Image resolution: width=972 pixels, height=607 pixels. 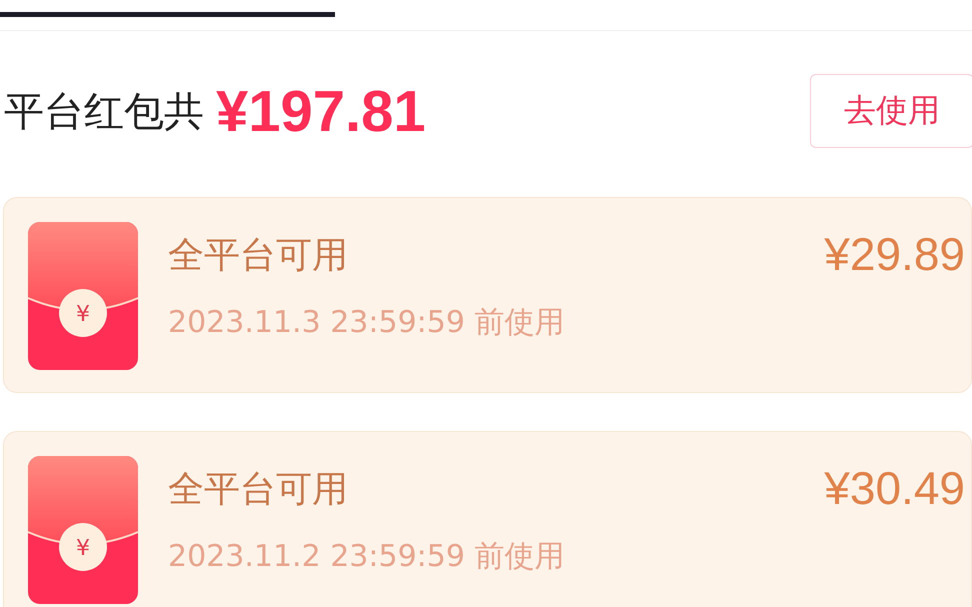 I want to click on use-button: 去使用, so click(x=891, y=111).